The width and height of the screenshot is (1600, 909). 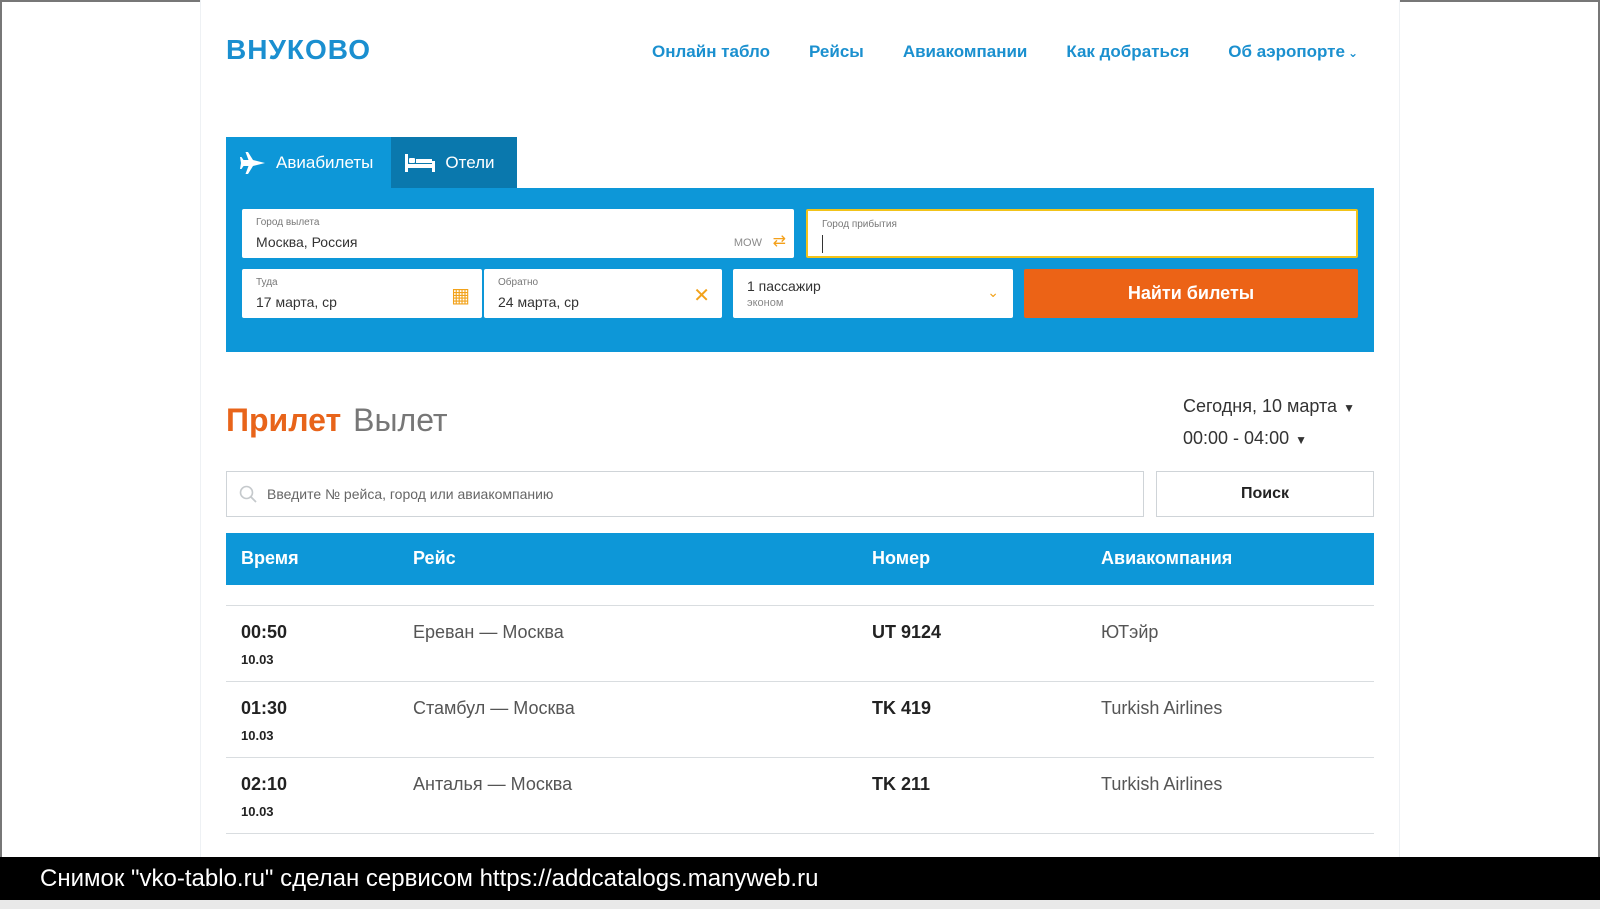 I want to click on date-selector: Сегодня, 10 марта ▼, so click(x=1269, y=406).